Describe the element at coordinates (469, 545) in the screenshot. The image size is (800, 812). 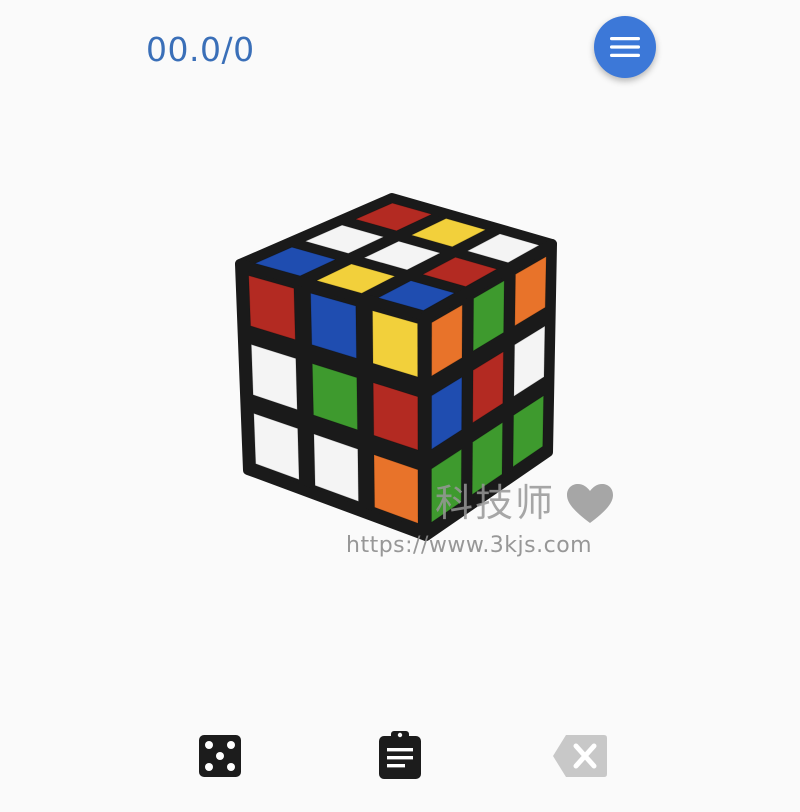
I see `watermark-url: https://www.3kjs.com` at that location.